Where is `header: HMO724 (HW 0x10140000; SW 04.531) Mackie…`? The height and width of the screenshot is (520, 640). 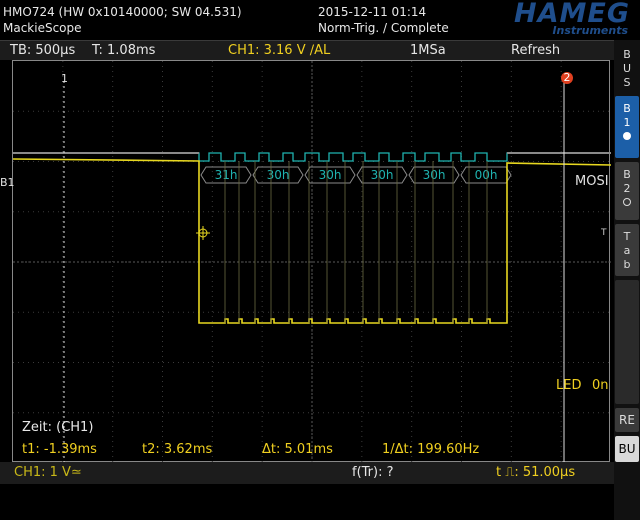 header: HMO724 (HW 0x10140000; SW 04.531) Mackie… is located at coordinates (320, 20).